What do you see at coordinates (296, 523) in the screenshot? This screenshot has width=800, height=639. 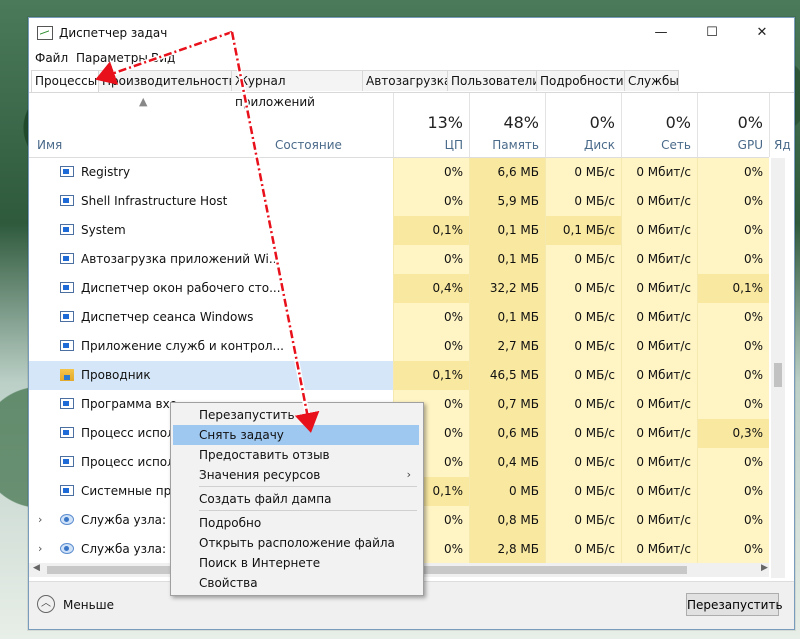 I see `ctx-details: Подробно` at bounding box center [296, 523].